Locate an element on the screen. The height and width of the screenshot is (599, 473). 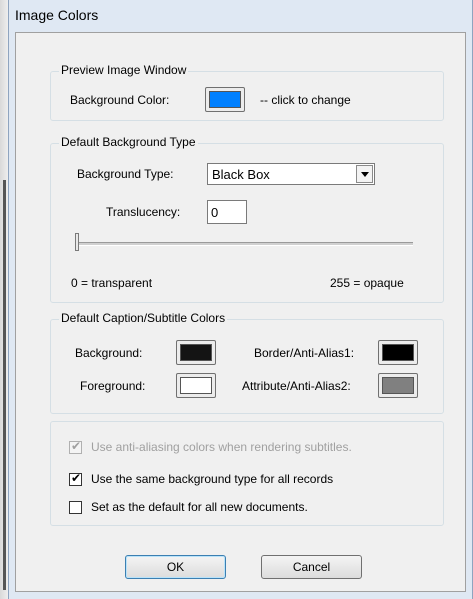
preview-group-legend: Preview Image Window is located at coordinates (124, 70).